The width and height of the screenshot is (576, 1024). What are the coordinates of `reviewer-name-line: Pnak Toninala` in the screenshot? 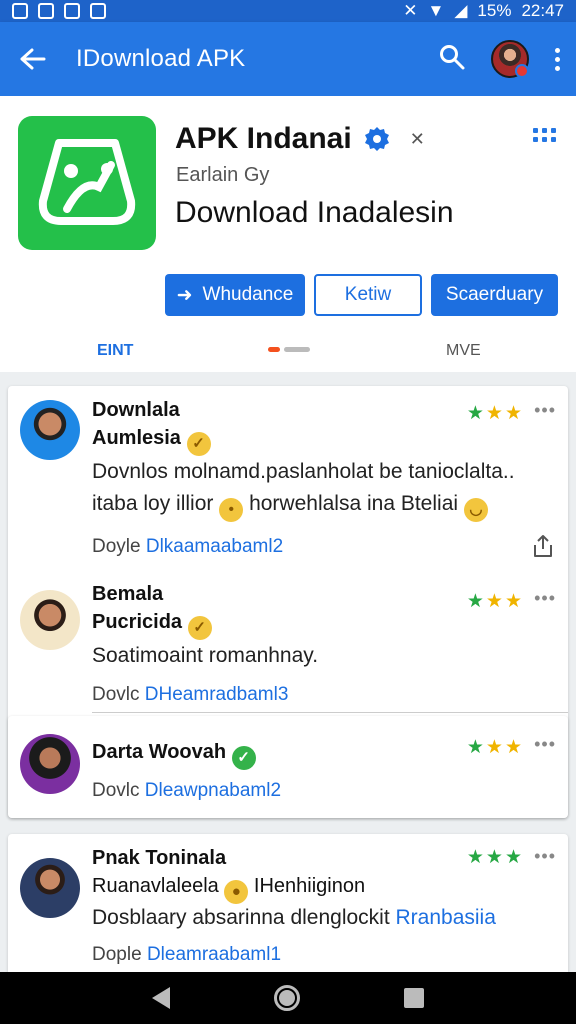 It's located at (159, 858).